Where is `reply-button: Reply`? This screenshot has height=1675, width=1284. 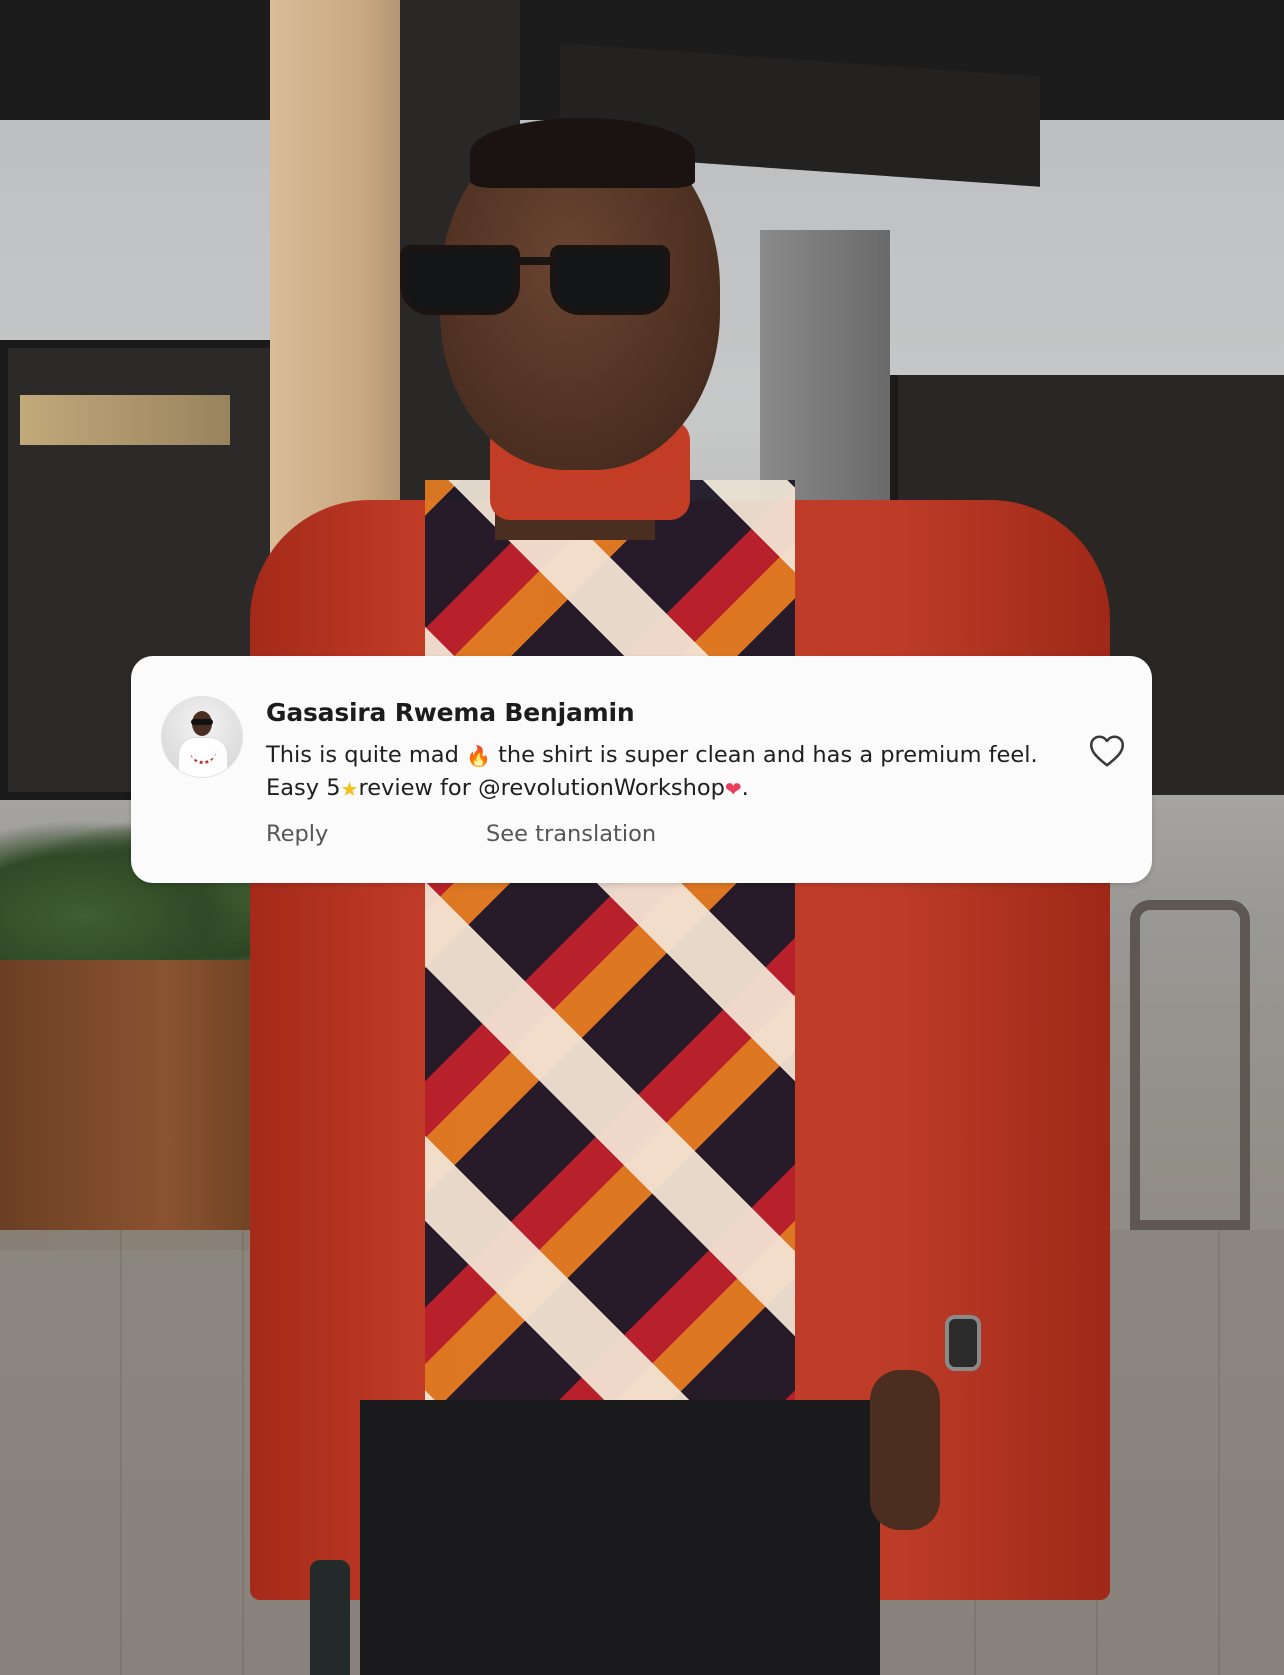
reply-button: Reply is located at coordinates (297, 834).